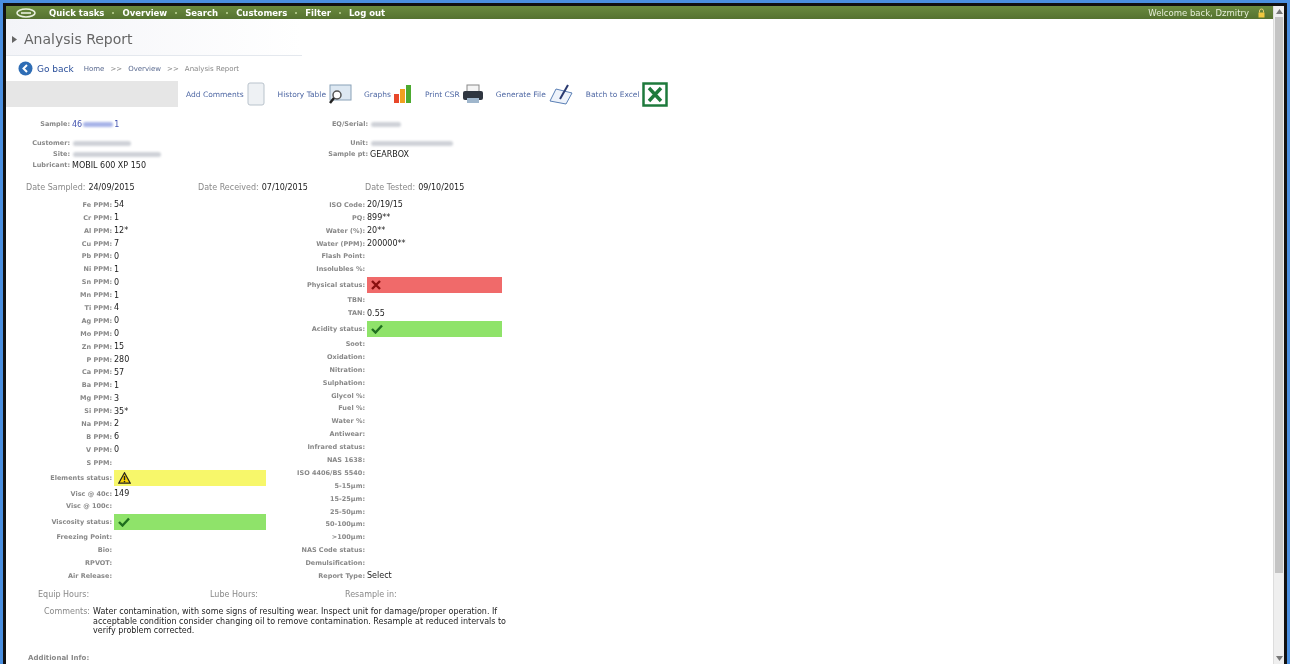 The height and width of the screenshot is (664, 1290). Describe the element at coordinates (385, 205) in the screenshot. I see `field-value: 20/19/15` at that location.